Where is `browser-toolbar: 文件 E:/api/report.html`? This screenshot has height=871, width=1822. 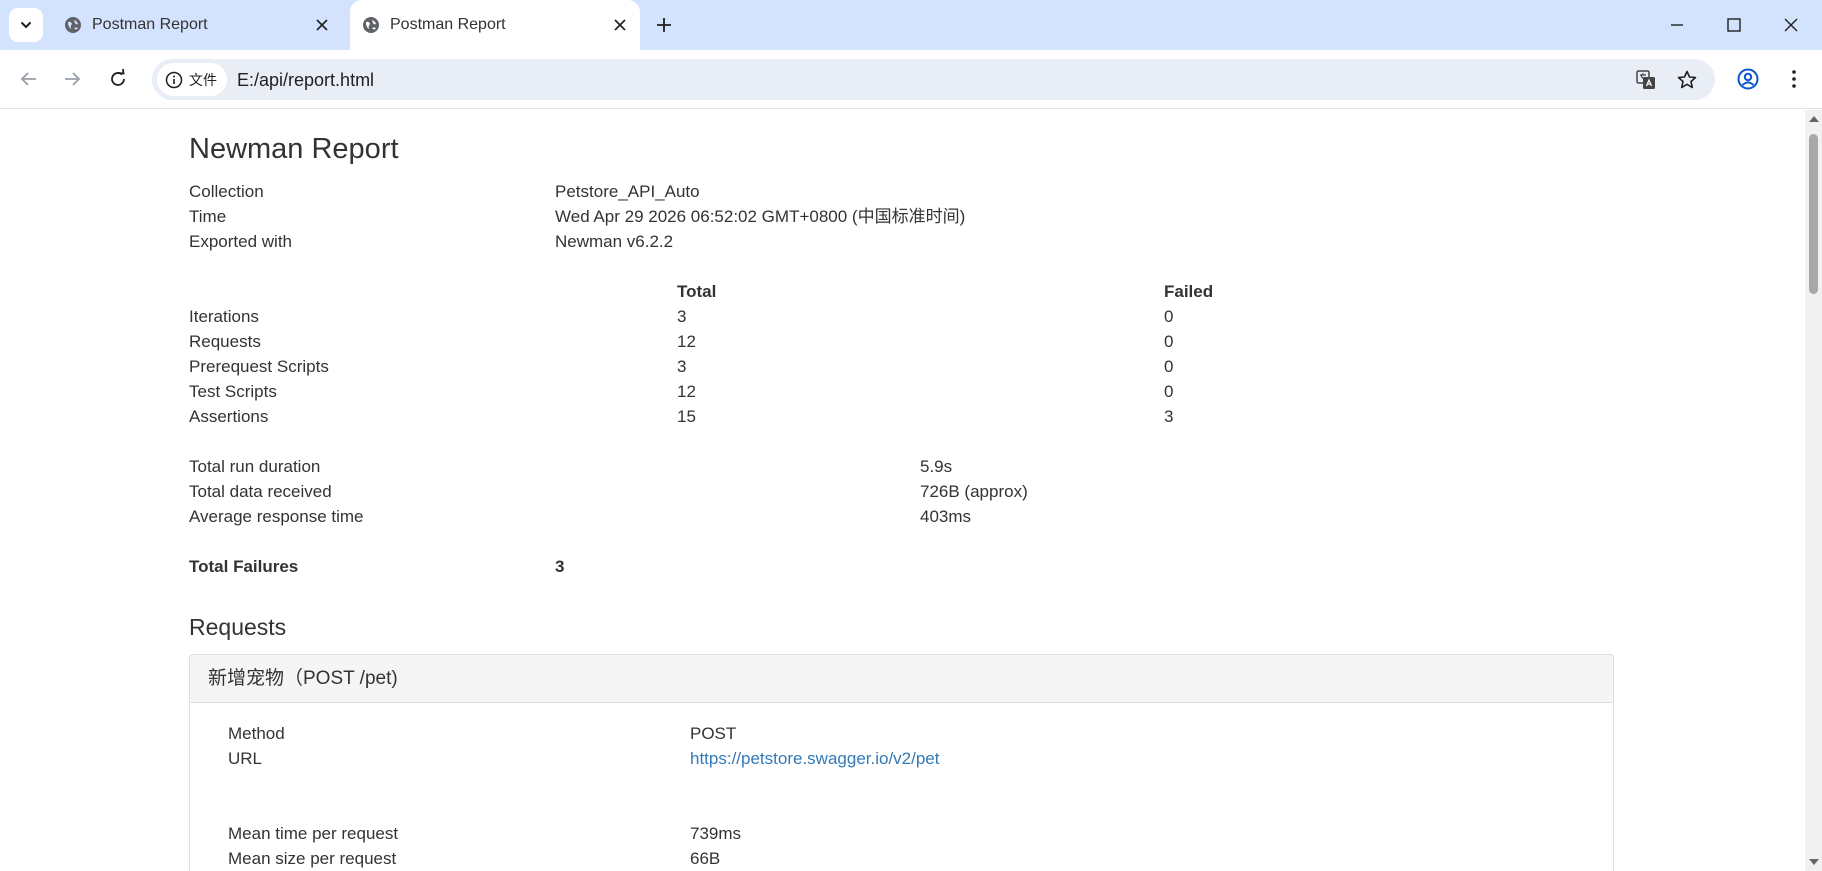
browser-toolbar: 文件 E:/api/report.html is located at coordinates (911, 79).